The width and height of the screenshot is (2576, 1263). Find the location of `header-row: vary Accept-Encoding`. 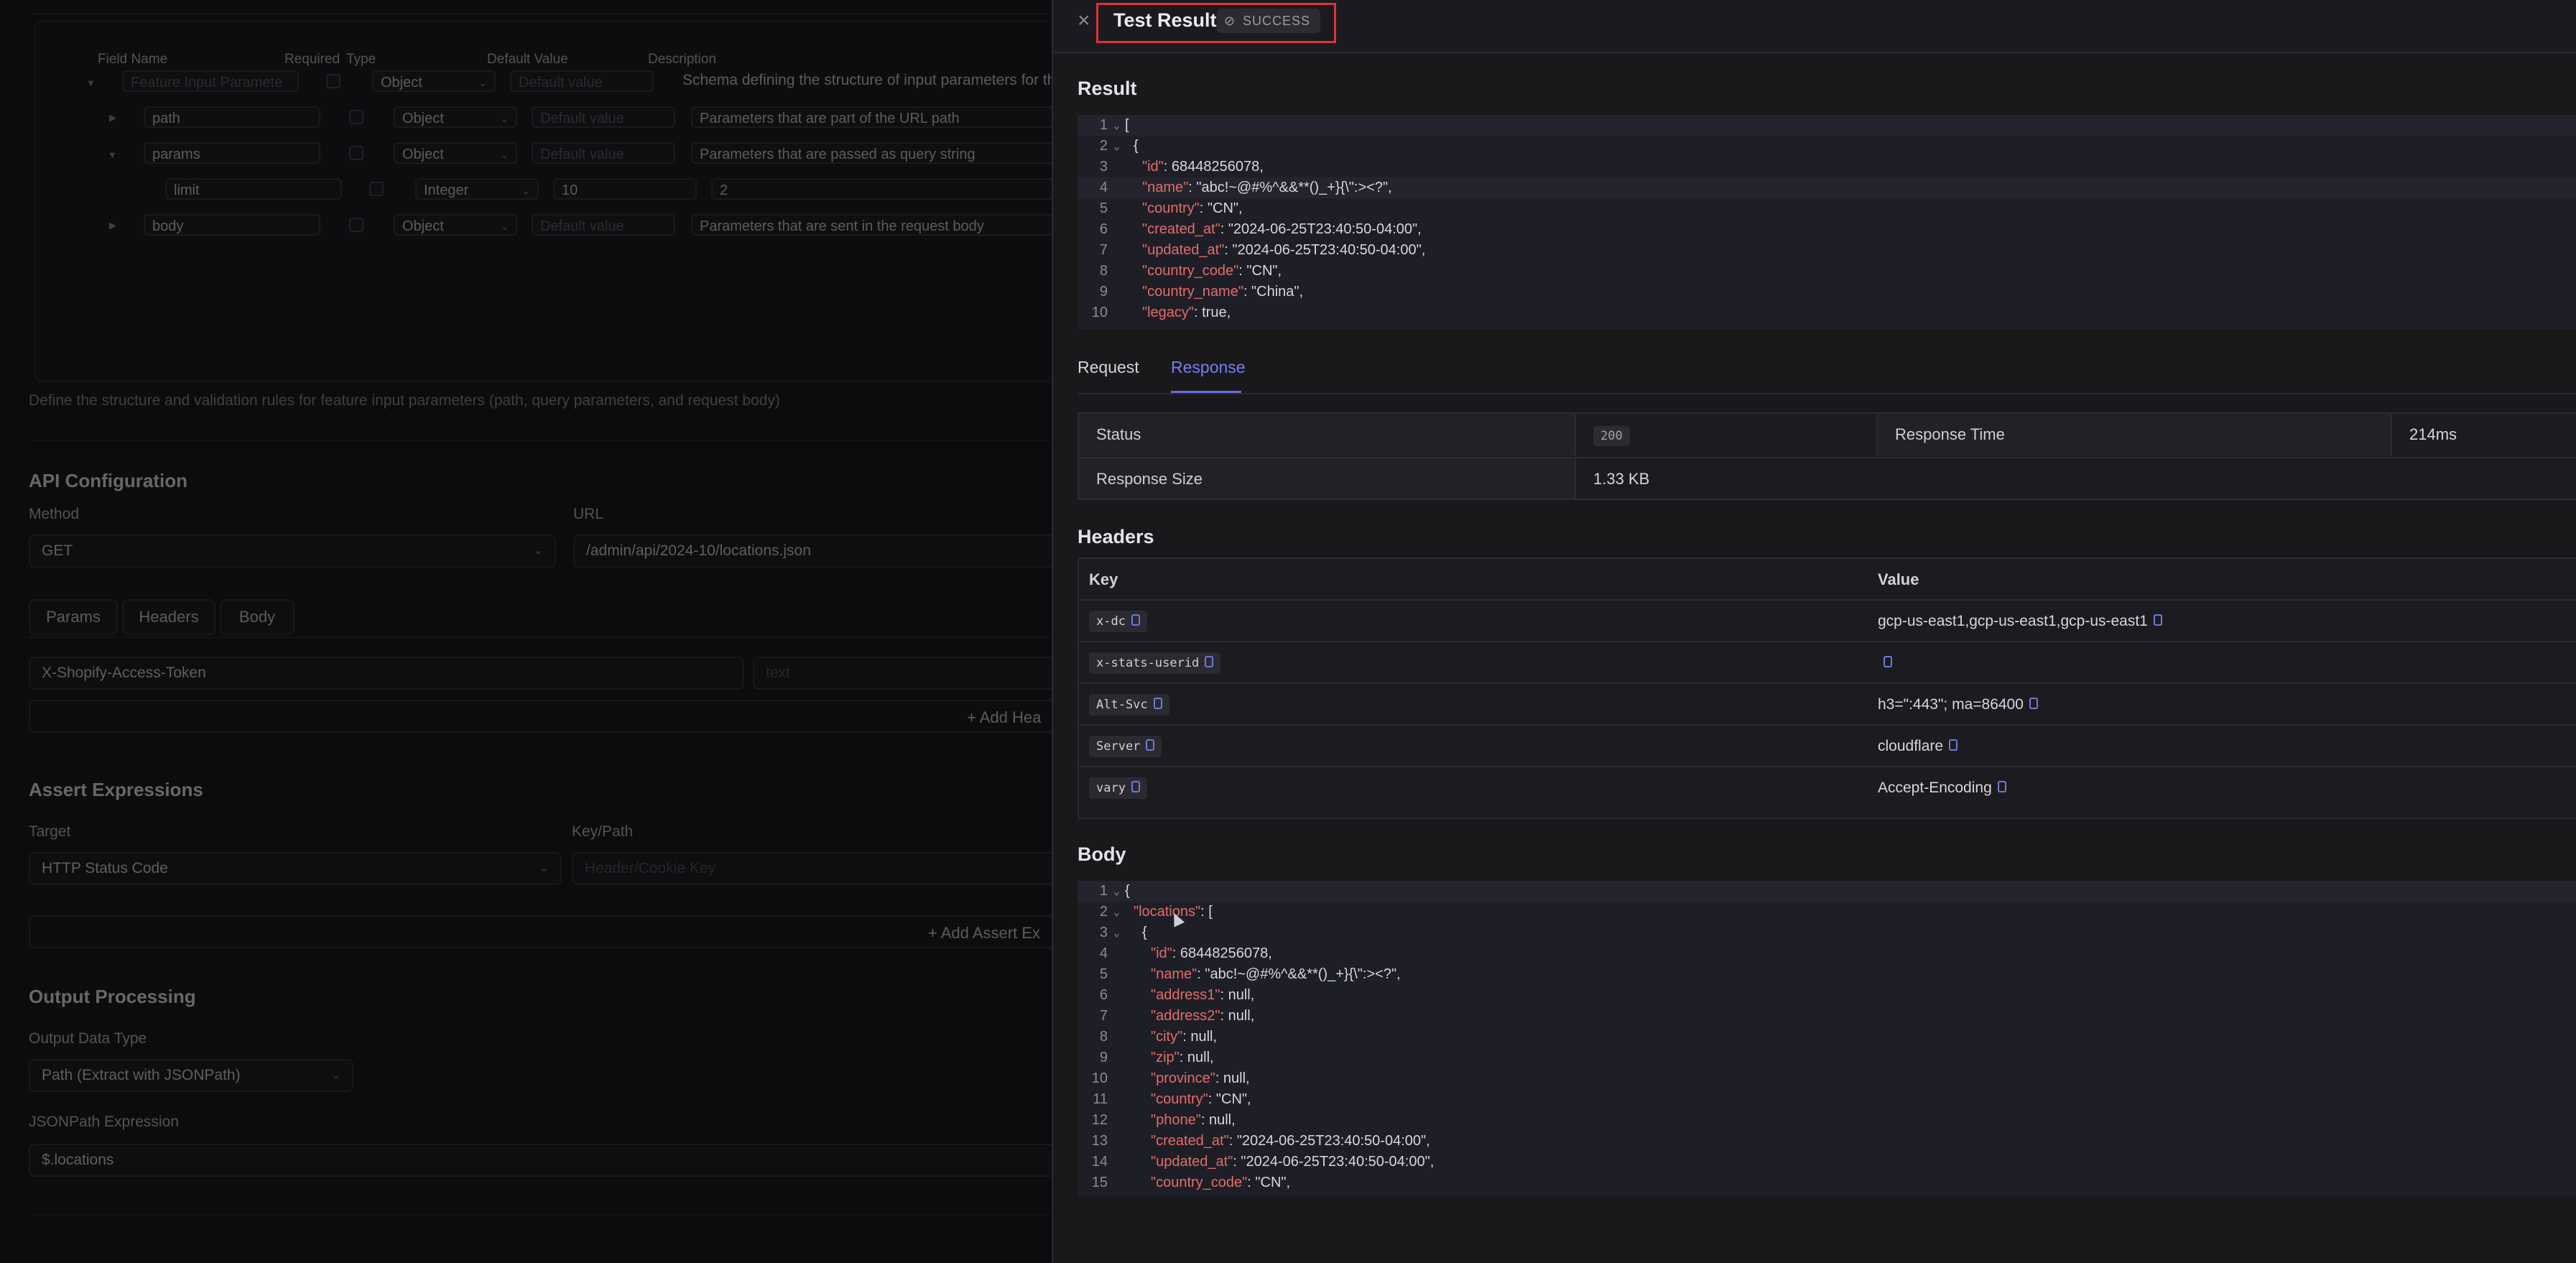

header-row: vary Accept-Encoding is located at coordinates (1827, 787).